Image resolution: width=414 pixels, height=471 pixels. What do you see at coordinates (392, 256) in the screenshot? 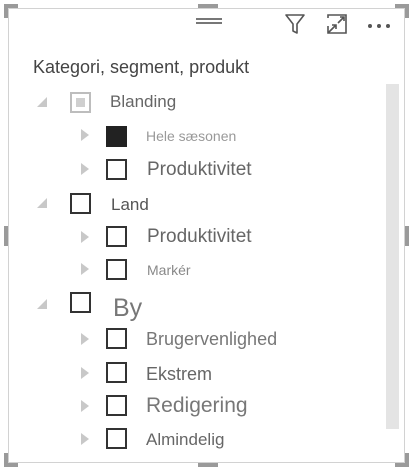
I see `vertical-scrollbar` at bounding box center [392, 256].